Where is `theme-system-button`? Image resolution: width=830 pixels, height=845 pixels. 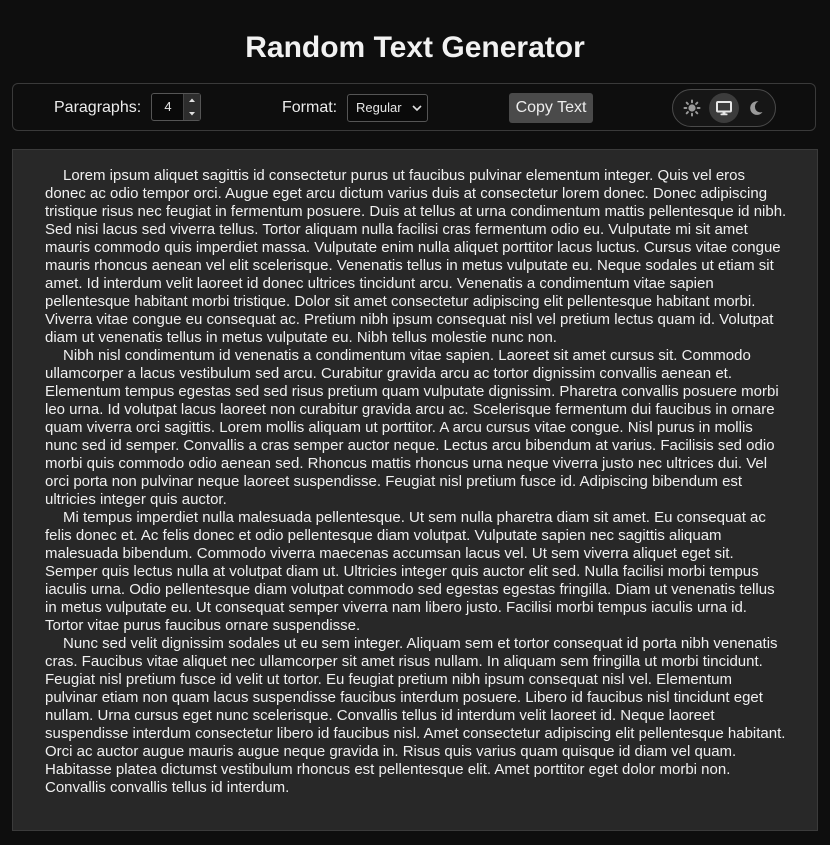
theme-system-button is located at coordinates (724, 108).